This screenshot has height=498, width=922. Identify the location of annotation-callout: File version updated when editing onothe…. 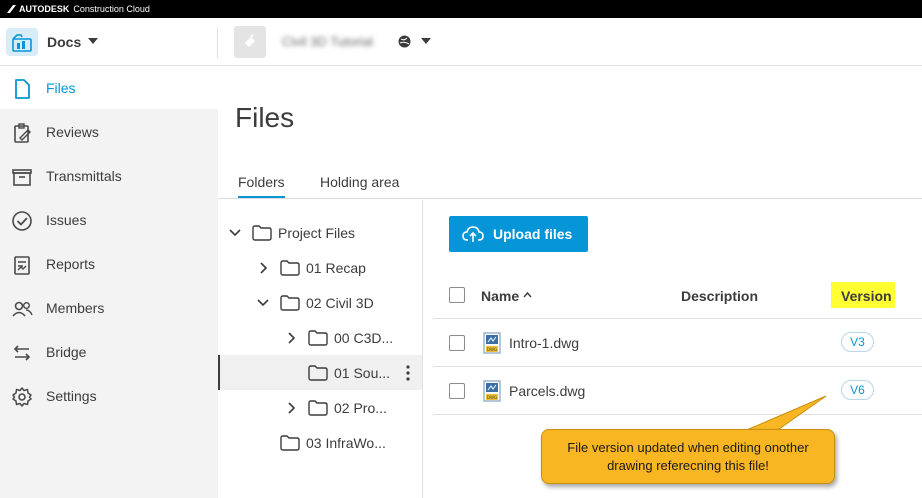
(688, 456).